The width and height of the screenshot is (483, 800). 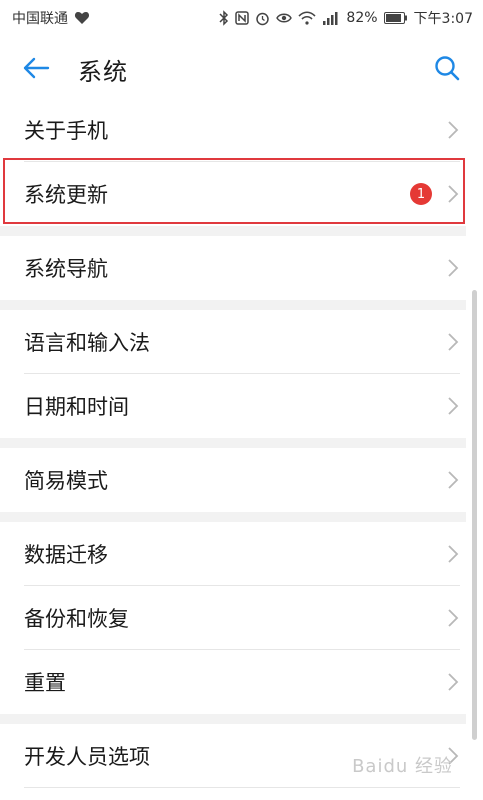 I want to click on divider, so click(x=242, y=787).